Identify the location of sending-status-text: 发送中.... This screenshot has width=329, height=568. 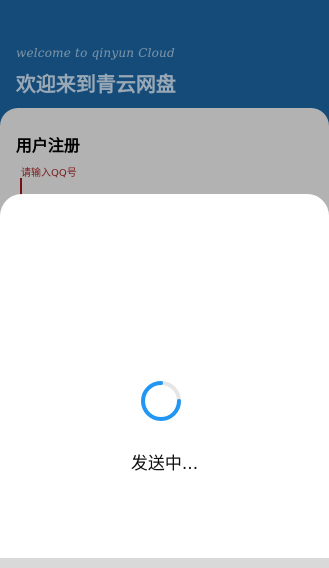
(164, 464).